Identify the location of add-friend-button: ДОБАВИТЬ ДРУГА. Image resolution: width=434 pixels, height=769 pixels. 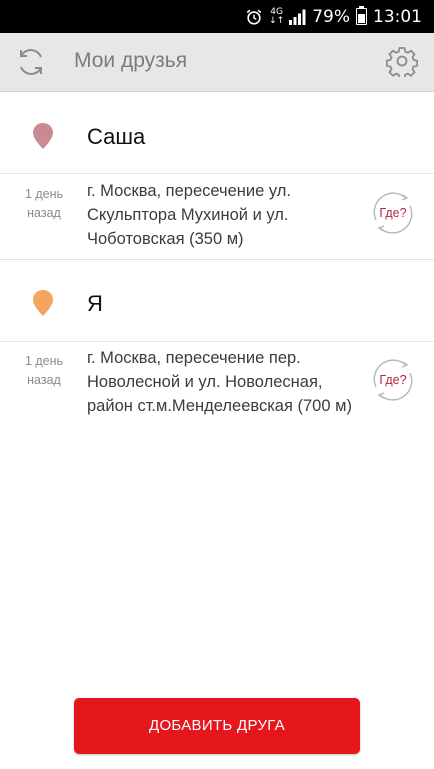
(217, 726).